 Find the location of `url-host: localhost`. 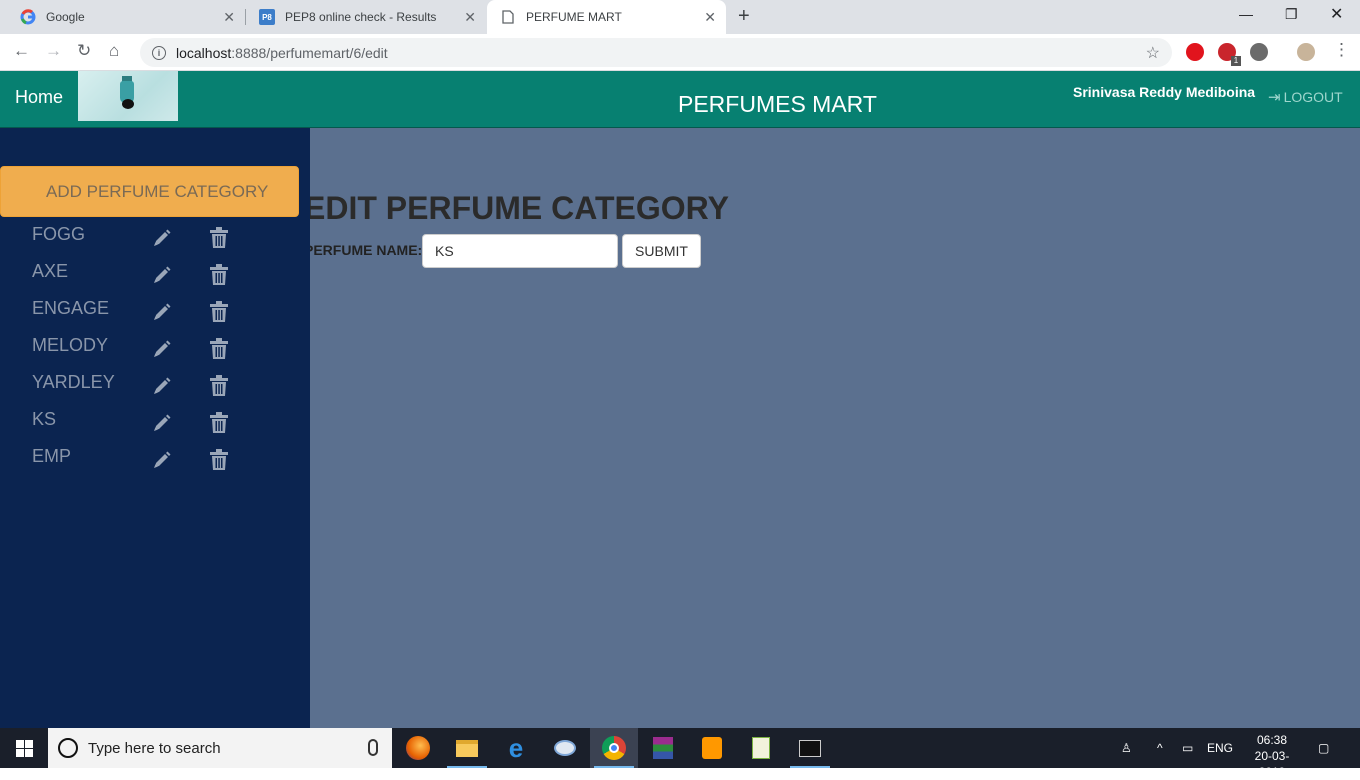

url-host: localhost is located at coordinates (204, 52).